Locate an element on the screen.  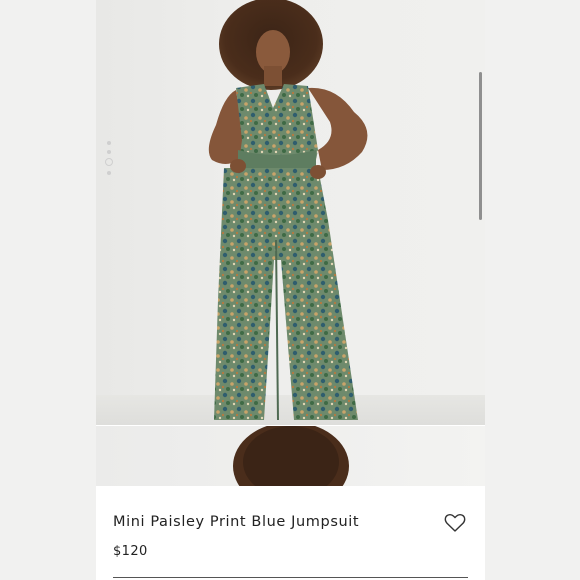
carousel-indicator is located at coordinates (109, 161).